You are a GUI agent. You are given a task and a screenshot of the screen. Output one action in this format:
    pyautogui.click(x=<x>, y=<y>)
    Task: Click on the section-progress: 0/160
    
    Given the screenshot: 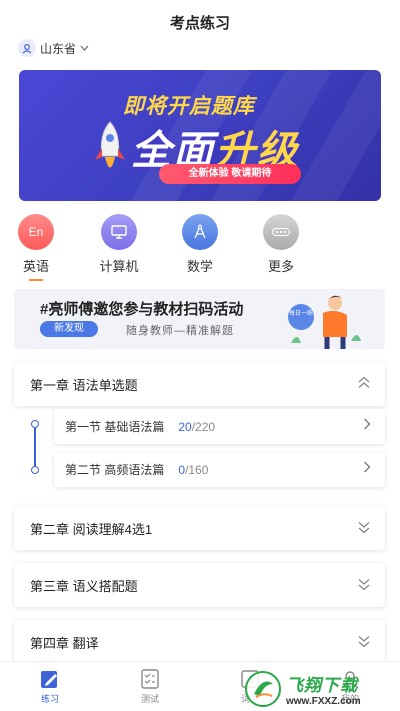 What is the action you would take?
    pyautogui.click(x=193, y=469)
    